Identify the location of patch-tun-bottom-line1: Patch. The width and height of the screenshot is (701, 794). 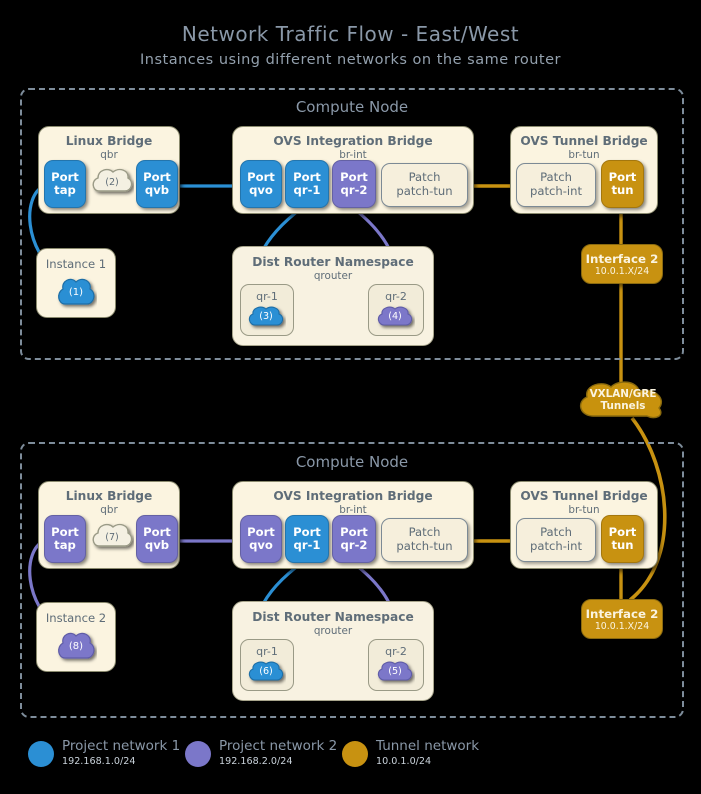
(424, 532).